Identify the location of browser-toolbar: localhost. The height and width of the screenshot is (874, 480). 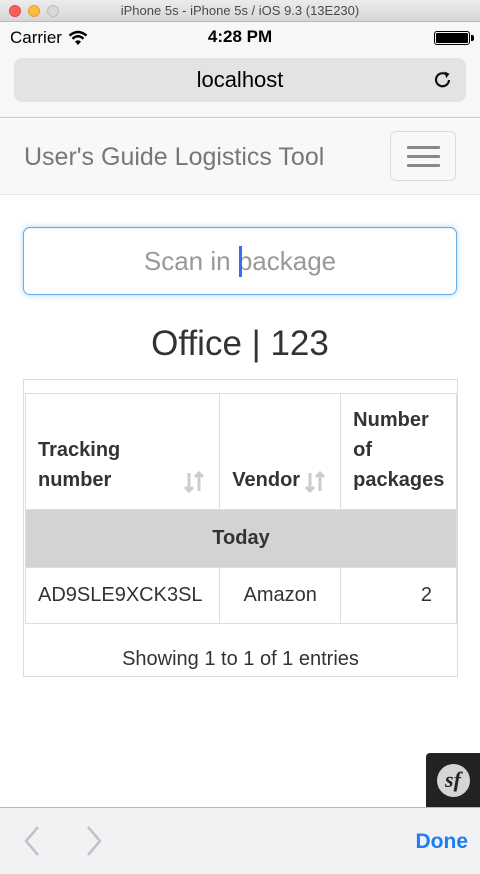
(240, 85).